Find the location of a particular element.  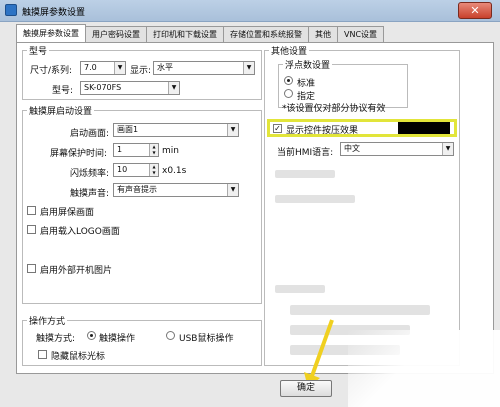

tab-touch-params: 触摸屏参数设置 is located at coordinates (51, 33).